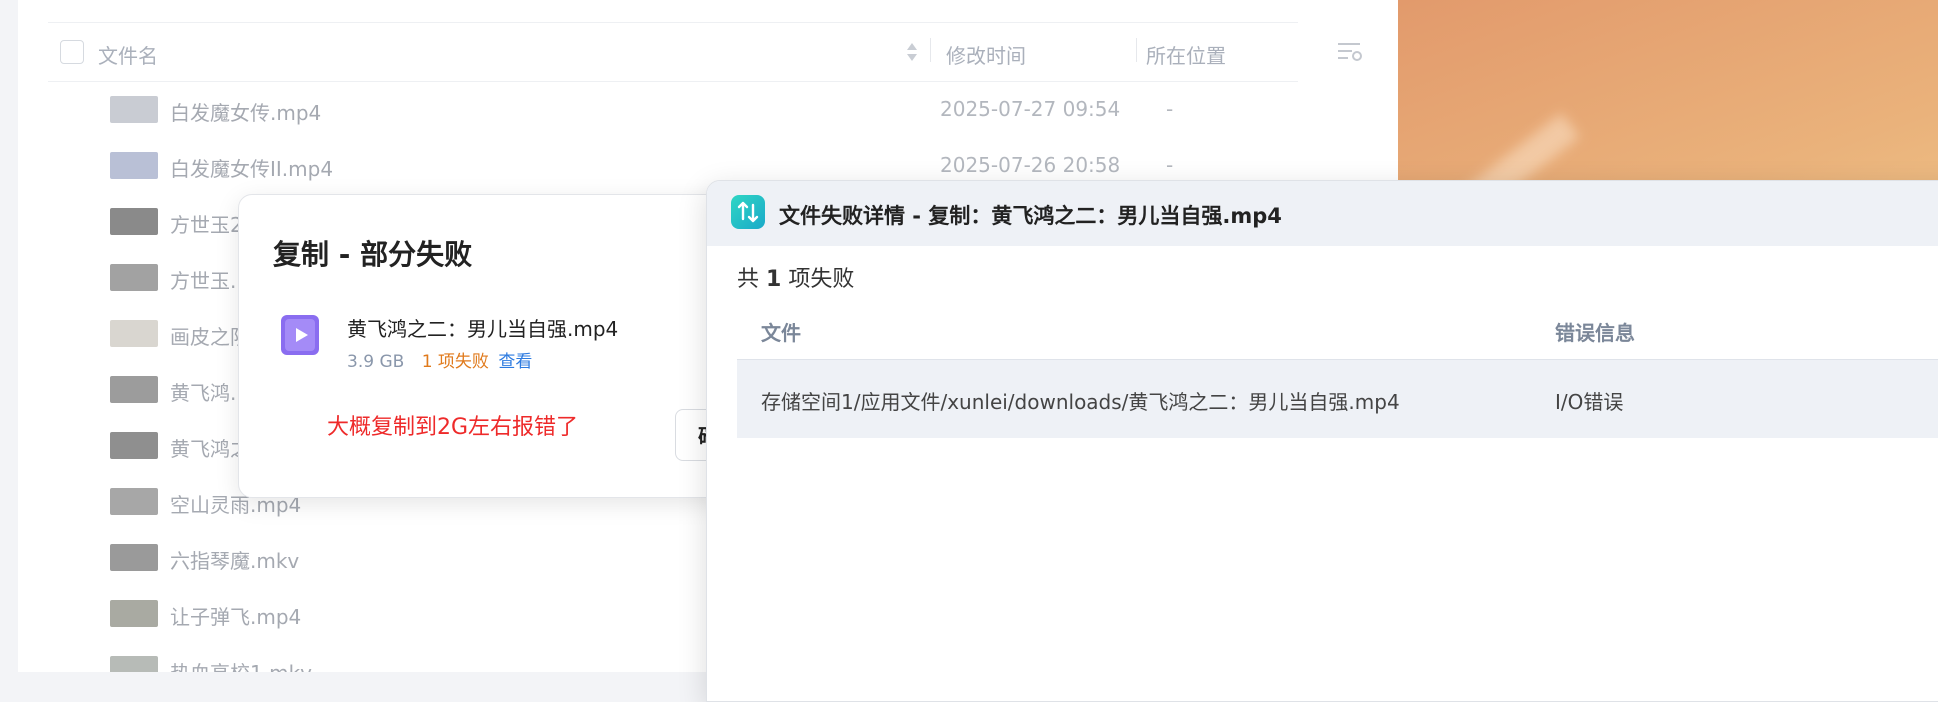 The image size is (1938, 702). Describe the element at coordinates (692, 110) in the screenshot. I see `file-row: 白发魔女传.mp4 2025-07-27 09:54 -` at that location.